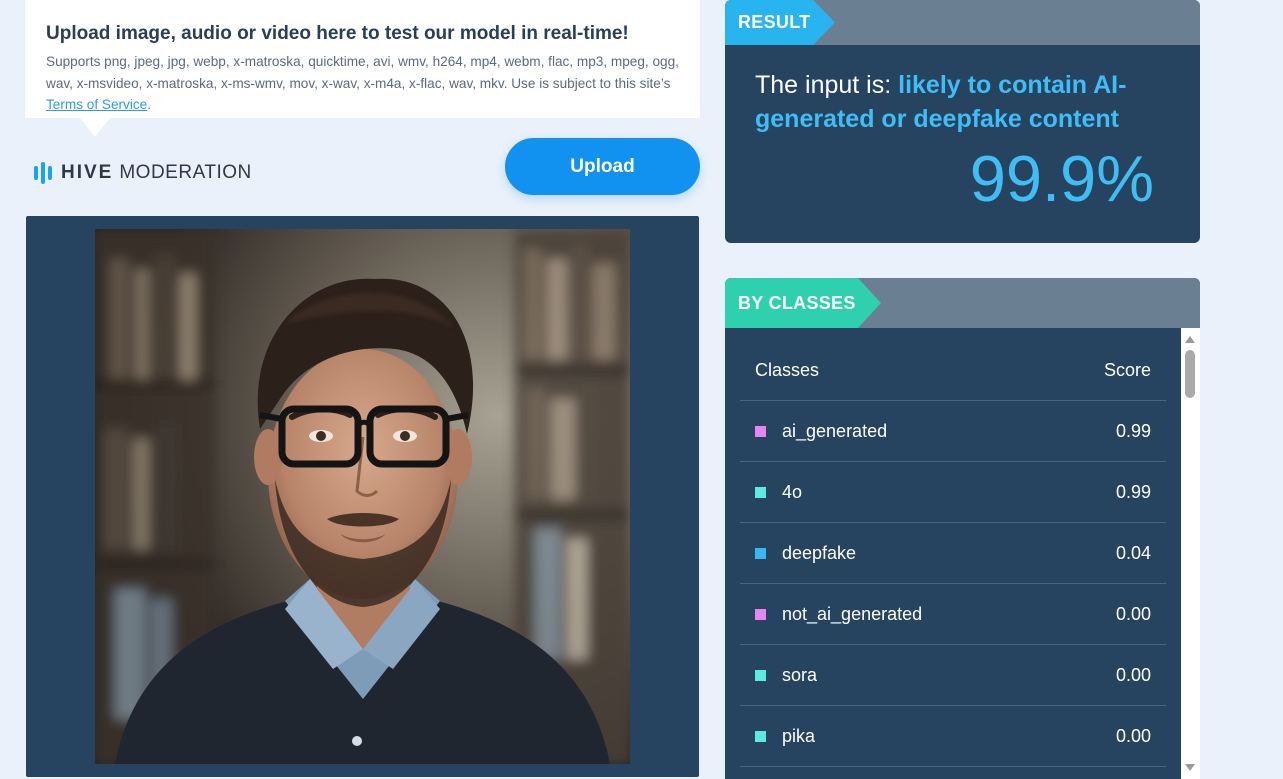 The width and height of the screenshot is (1283, 779). I want to click on class-name: not_ai_generated, so click(852, 613).